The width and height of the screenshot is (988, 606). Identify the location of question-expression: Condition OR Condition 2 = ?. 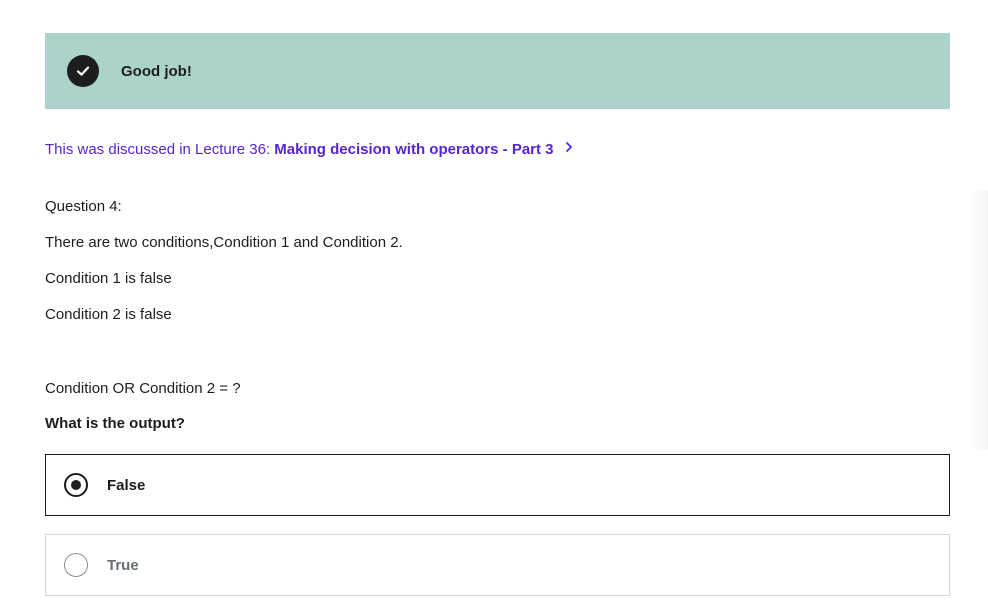
(143, 388).